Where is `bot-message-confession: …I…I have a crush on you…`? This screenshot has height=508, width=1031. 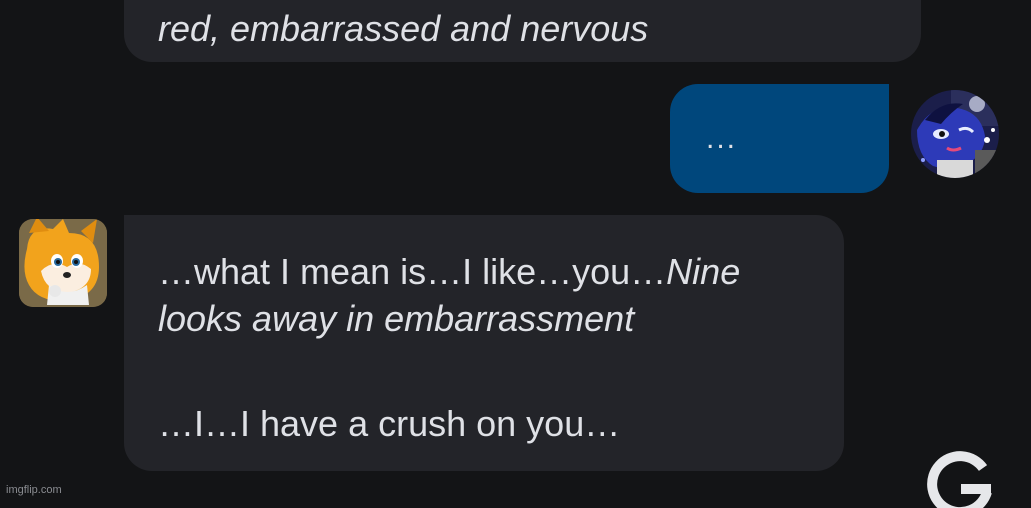 bot-message-confession: …I…I have a crush on you… is located at coordinates (389, 423).